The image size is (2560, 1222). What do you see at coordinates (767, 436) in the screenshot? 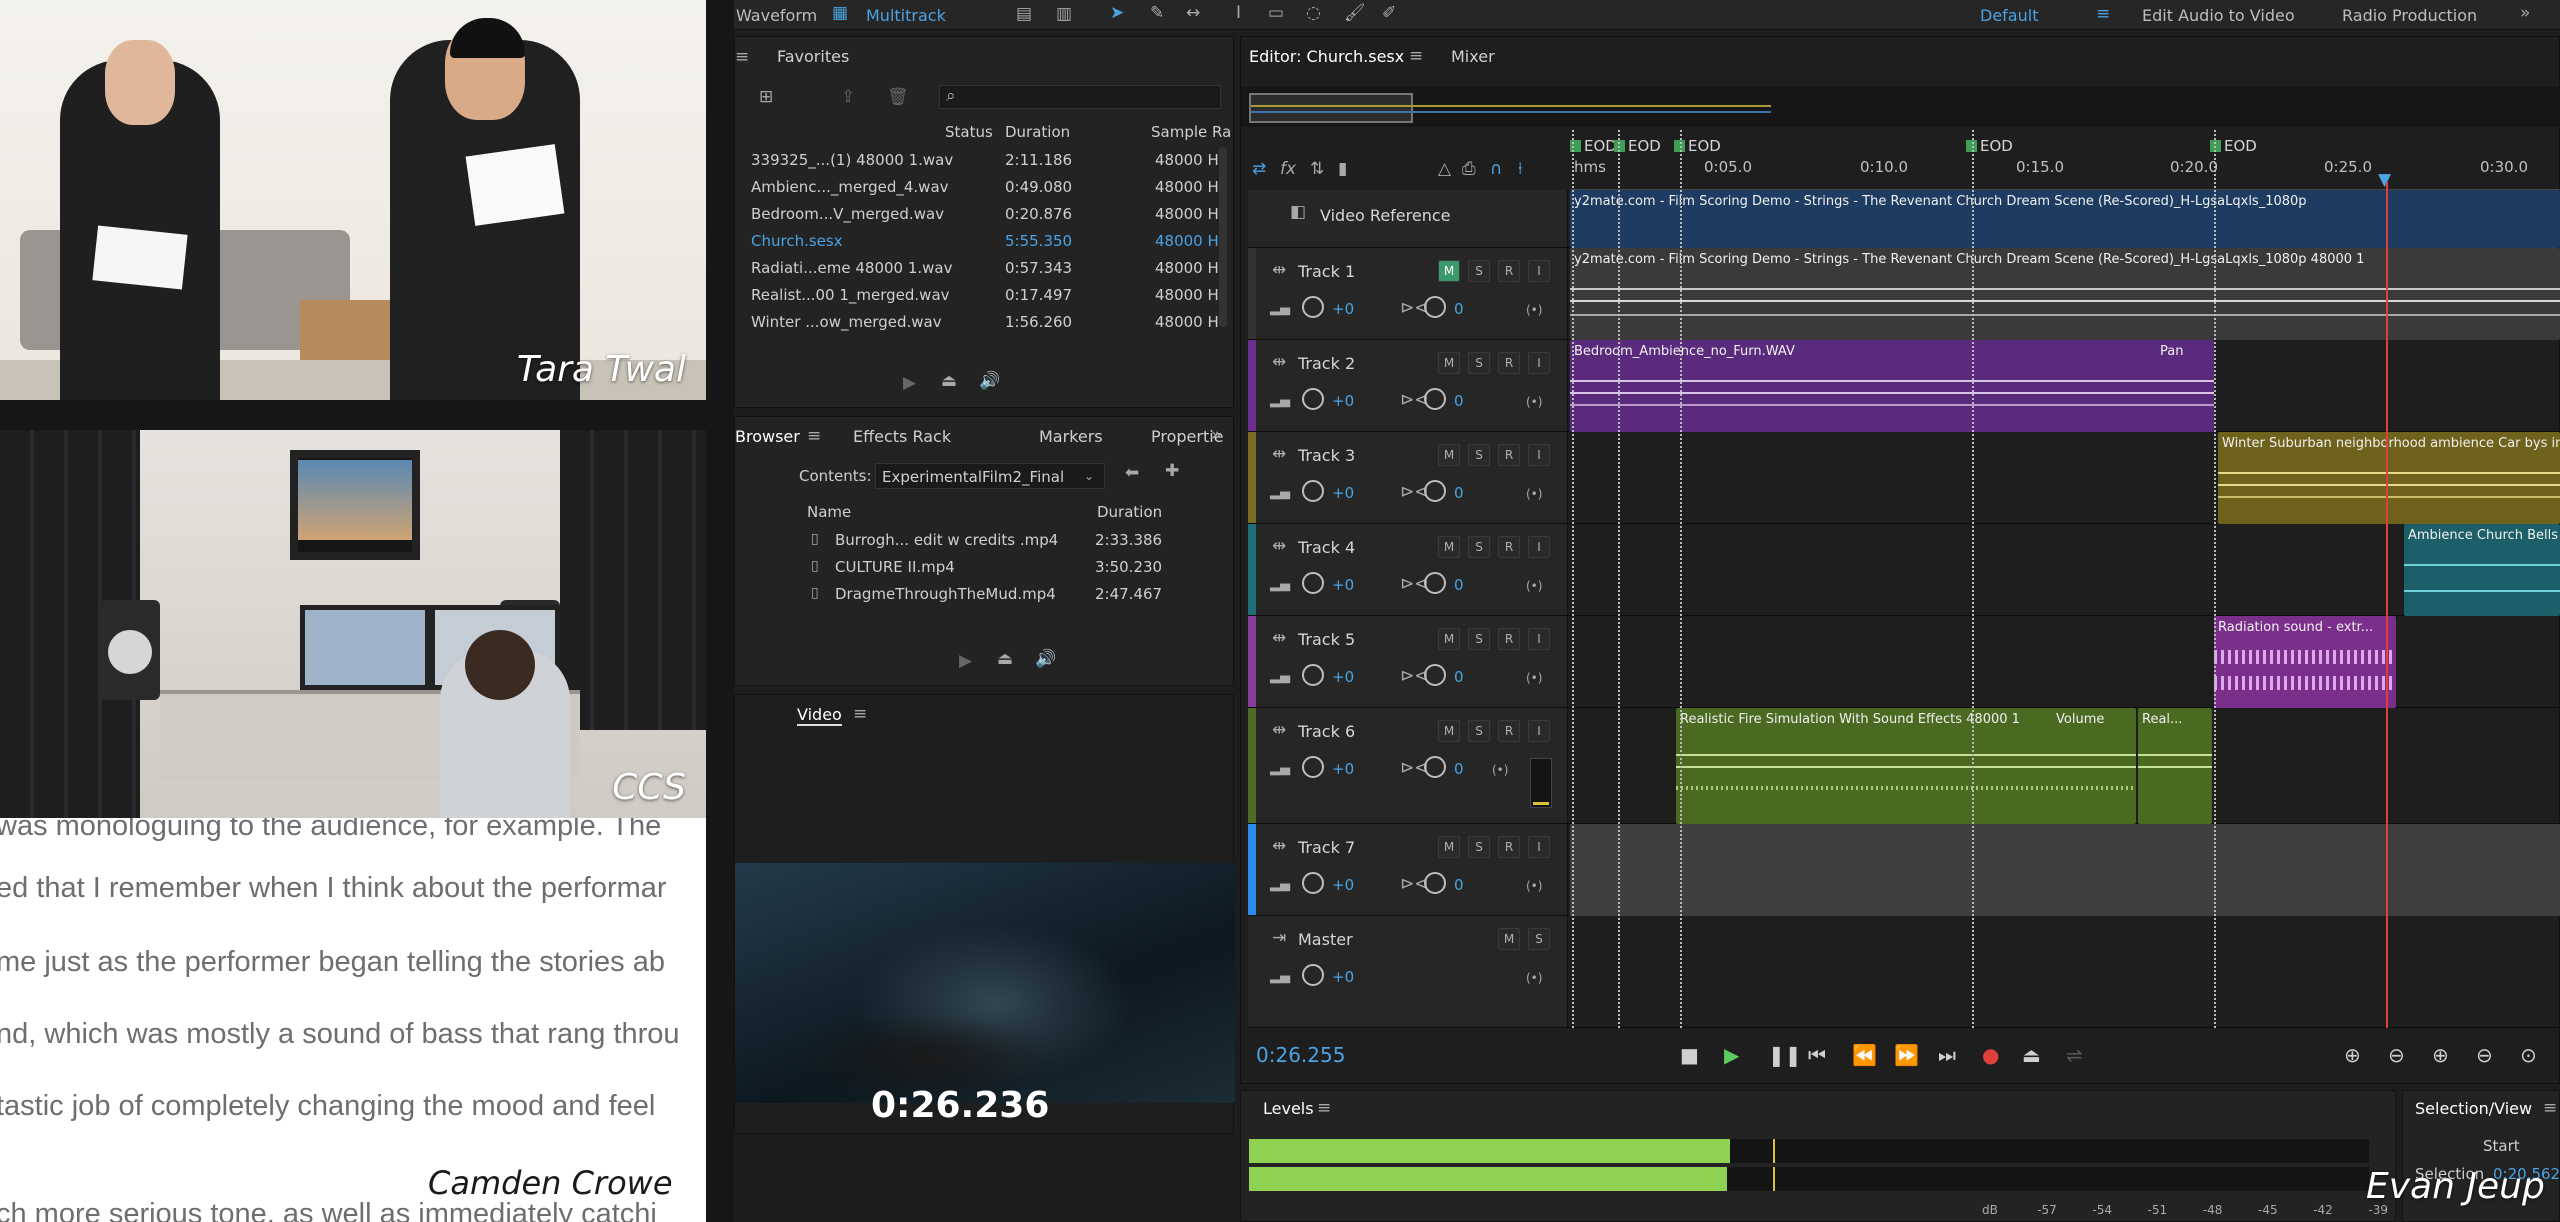
I see `tab-browser: Browser` at bounding box center [767, 436].